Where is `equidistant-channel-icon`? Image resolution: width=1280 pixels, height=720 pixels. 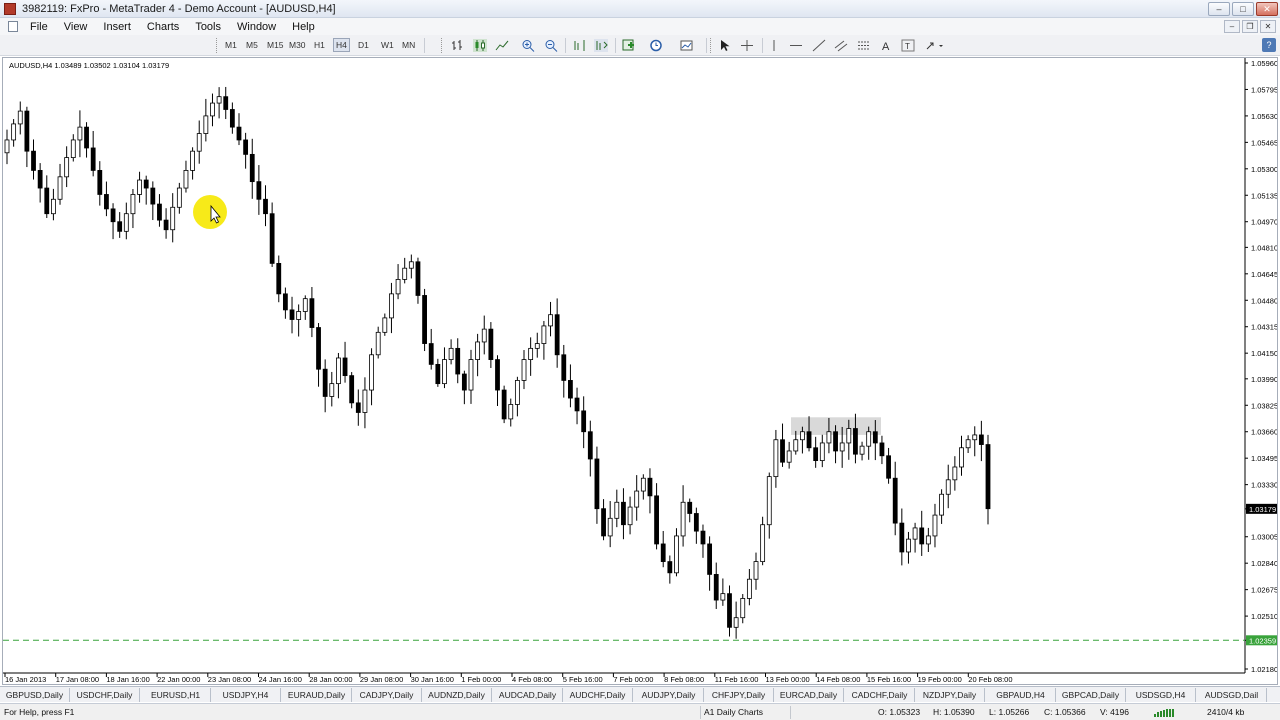
equidistant-channel-icon is located at coordinates (841, 45).